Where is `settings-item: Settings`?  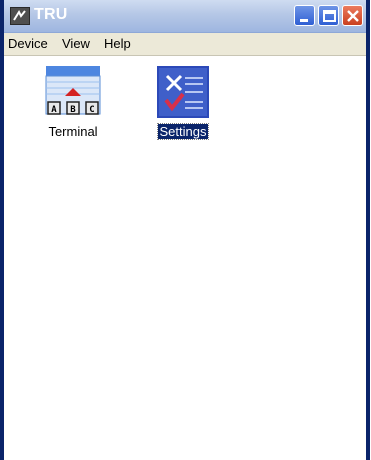
settings-item: Settings is located at coordinates (183, 102).